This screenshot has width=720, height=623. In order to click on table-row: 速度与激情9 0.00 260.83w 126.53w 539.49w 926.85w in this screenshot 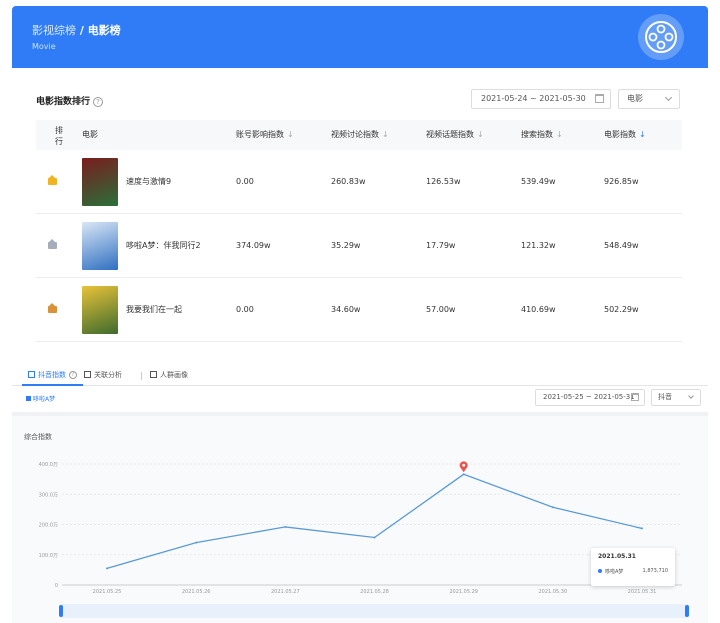, I will do `click(359, 182)`.